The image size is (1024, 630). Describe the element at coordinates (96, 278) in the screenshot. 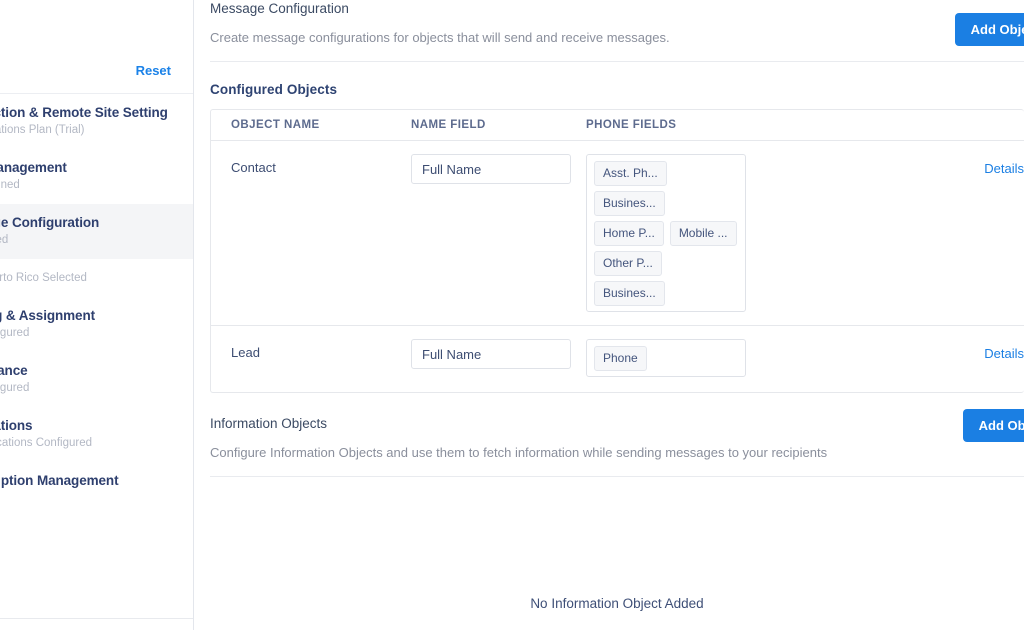

I see `sidebar-item-region: USA/Puerto Rico Selected` at that location.